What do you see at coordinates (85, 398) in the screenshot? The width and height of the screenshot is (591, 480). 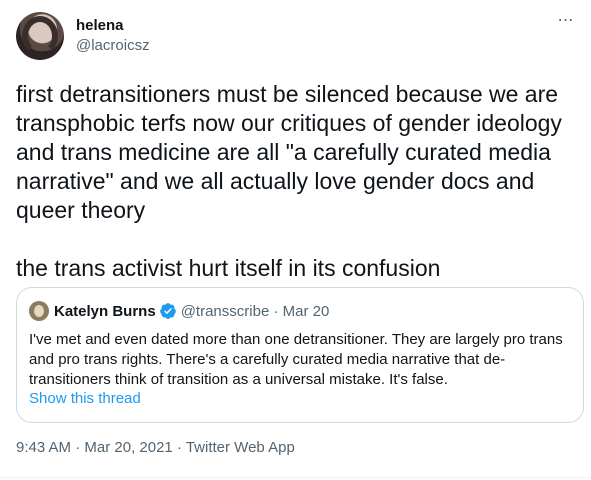 I see `show-thread-link: Show this thread` at bounding box center [85, 398].